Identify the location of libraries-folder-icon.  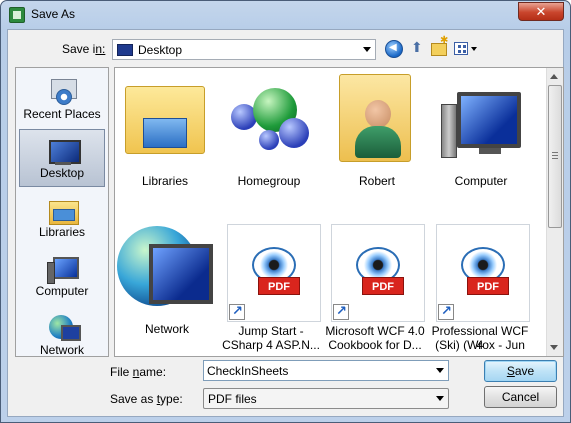
(165, 120).